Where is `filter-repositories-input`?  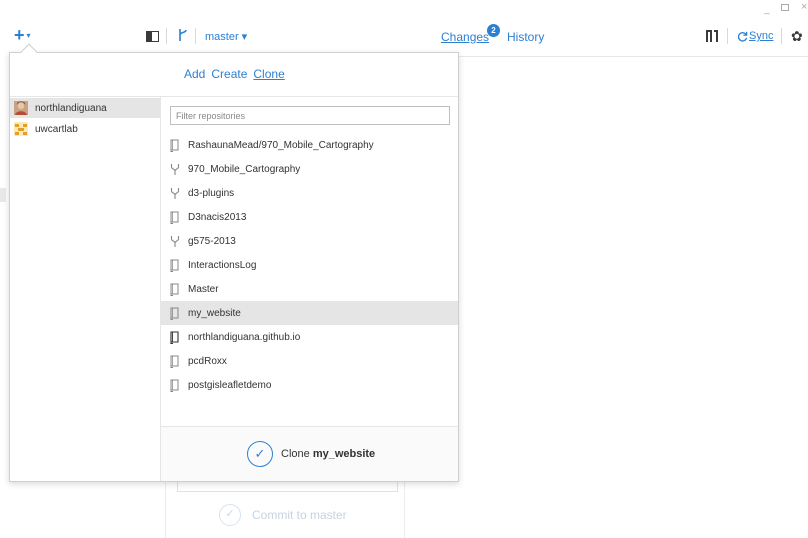
filter-repositories-input is located at coordinates (310, 115).